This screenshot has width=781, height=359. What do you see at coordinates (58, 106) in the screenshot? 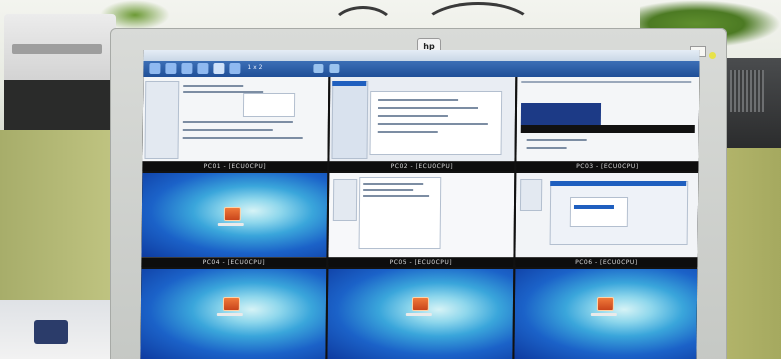
I see `dark-device` at bounding box center [58, 106].